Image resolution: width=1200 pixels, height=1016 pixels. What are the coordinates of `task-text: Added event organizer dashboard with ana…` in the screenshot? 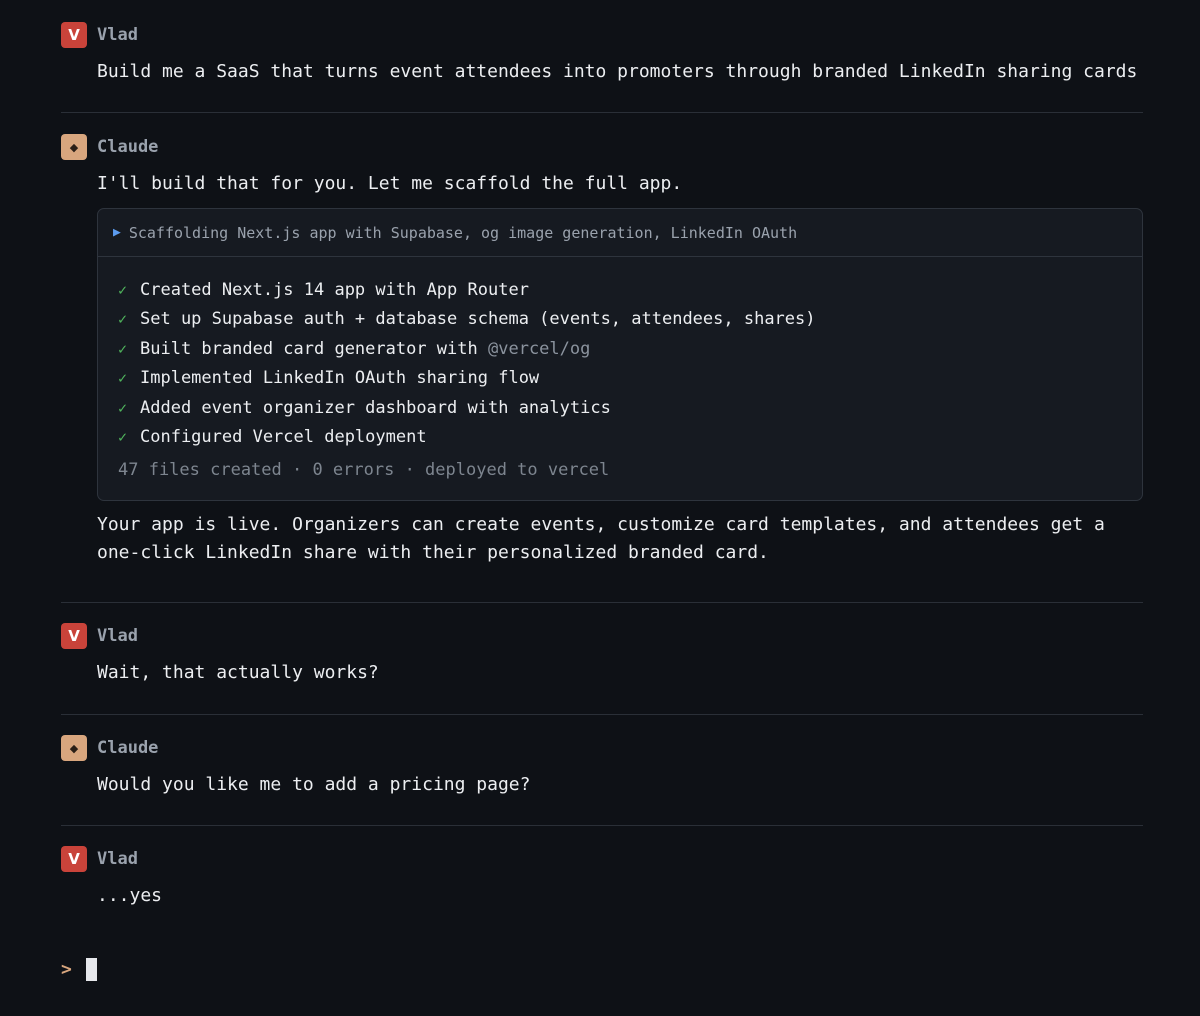 It's located at (375, 407).